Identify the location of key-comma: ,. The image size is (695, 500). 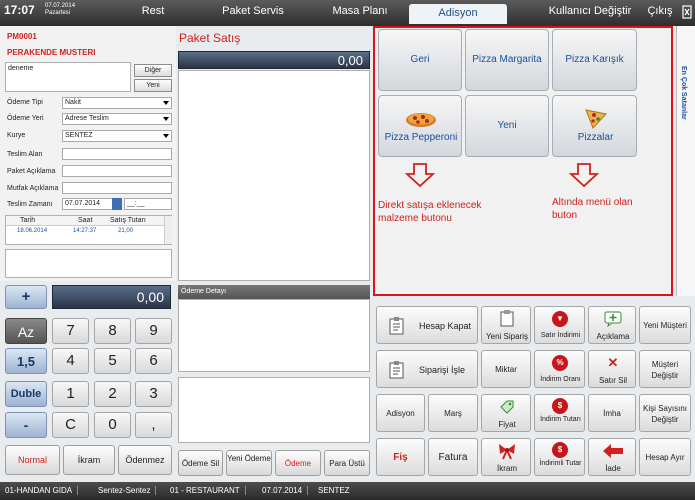
(153, 425).